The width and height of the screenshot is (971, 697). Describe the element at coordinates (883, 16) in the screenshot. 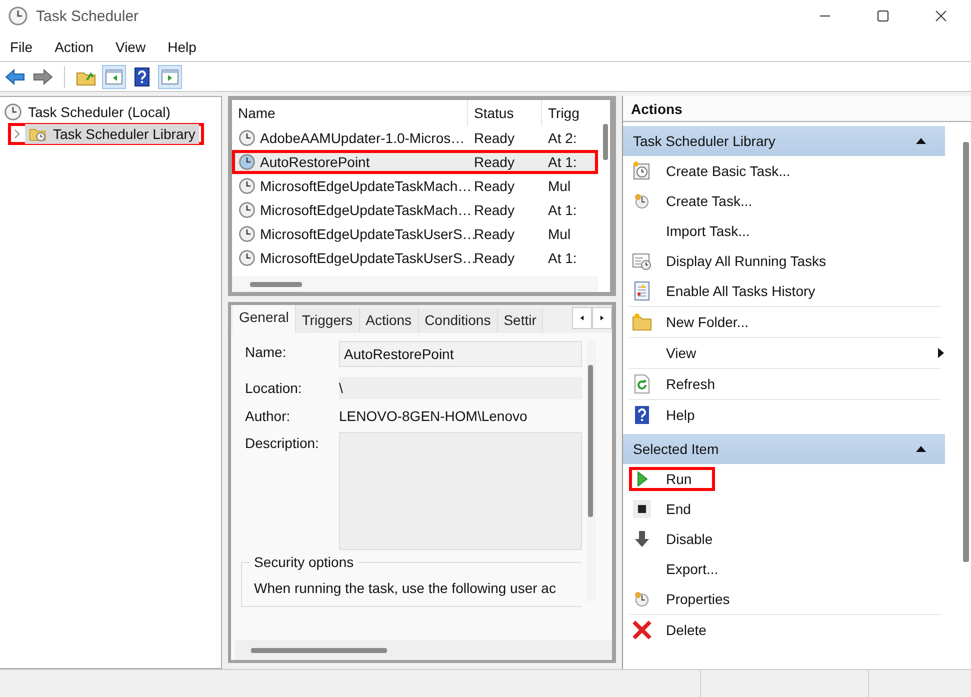

I see `maximize-icon` at that location.